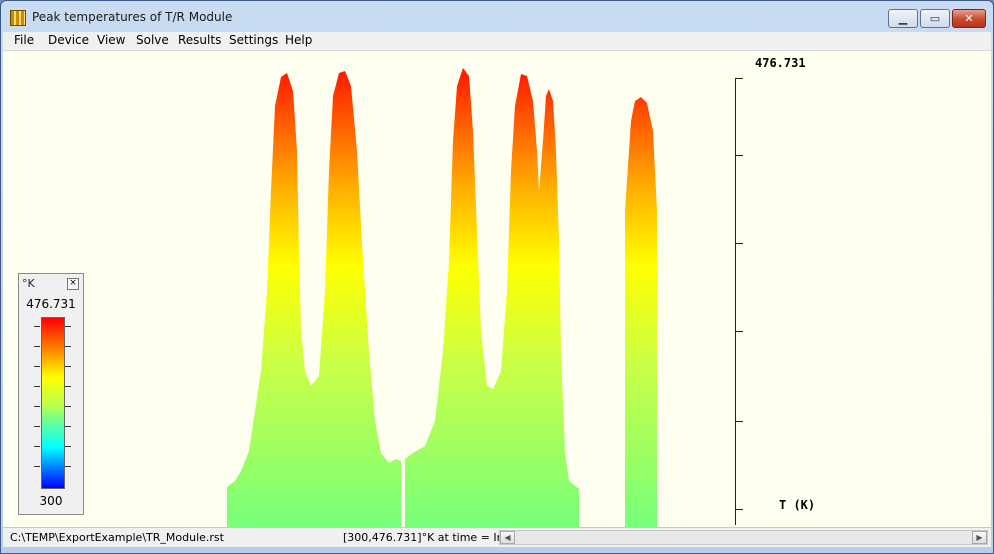 This screenshot has width=994, height=554. I want to click on menu-settings: Settings, so click(253, 40).